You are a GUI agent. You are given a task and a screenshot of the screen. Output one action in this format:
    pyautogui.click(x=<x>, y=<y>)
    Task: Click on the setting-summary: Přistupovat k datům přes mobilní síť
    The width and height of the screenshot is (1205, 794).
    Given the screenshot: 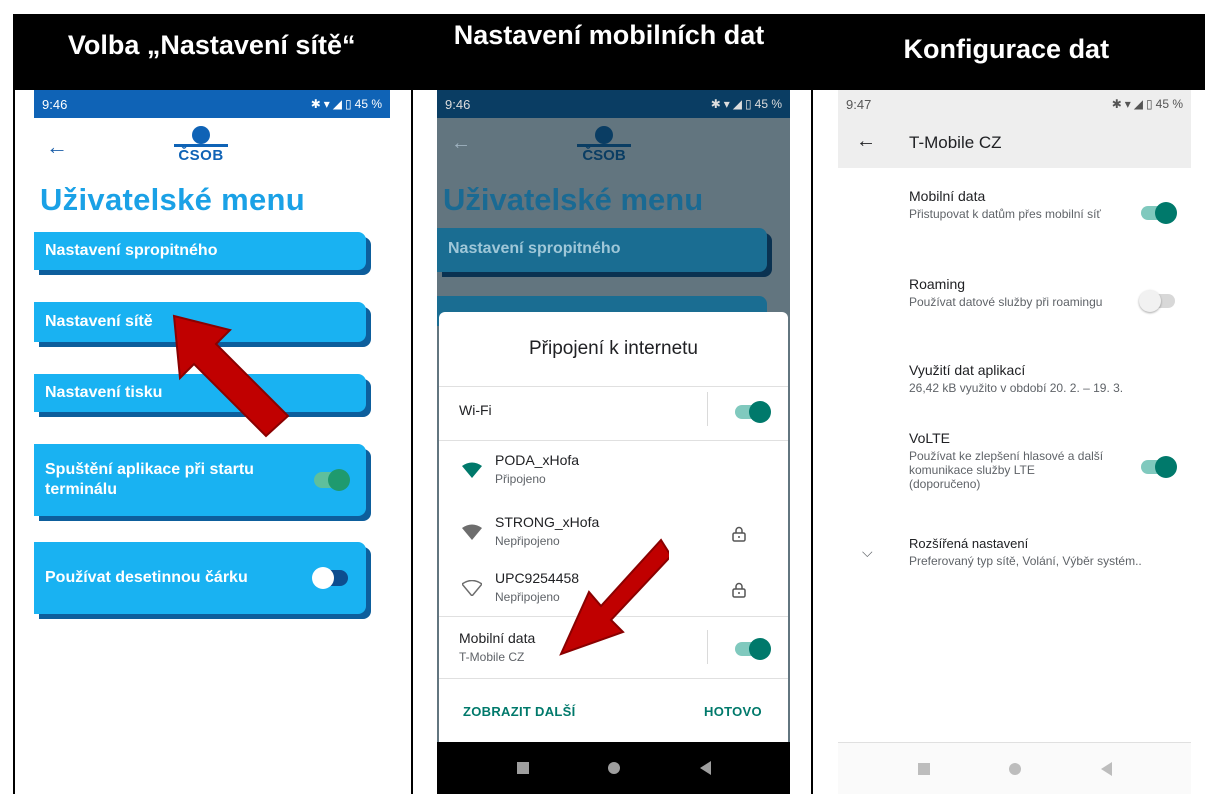 What is the action you would take?
    pyautogui.click(x=1005, y=214)
    